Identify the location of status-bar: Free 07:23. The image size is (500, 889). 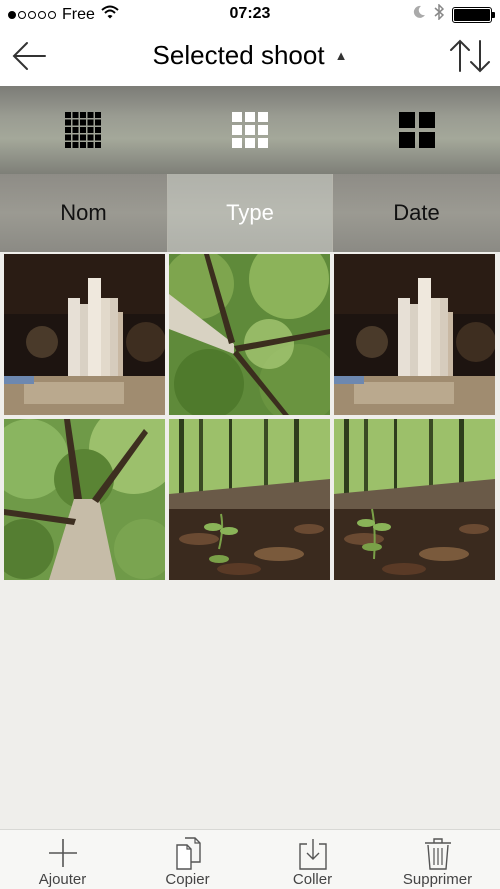
(250, 14).